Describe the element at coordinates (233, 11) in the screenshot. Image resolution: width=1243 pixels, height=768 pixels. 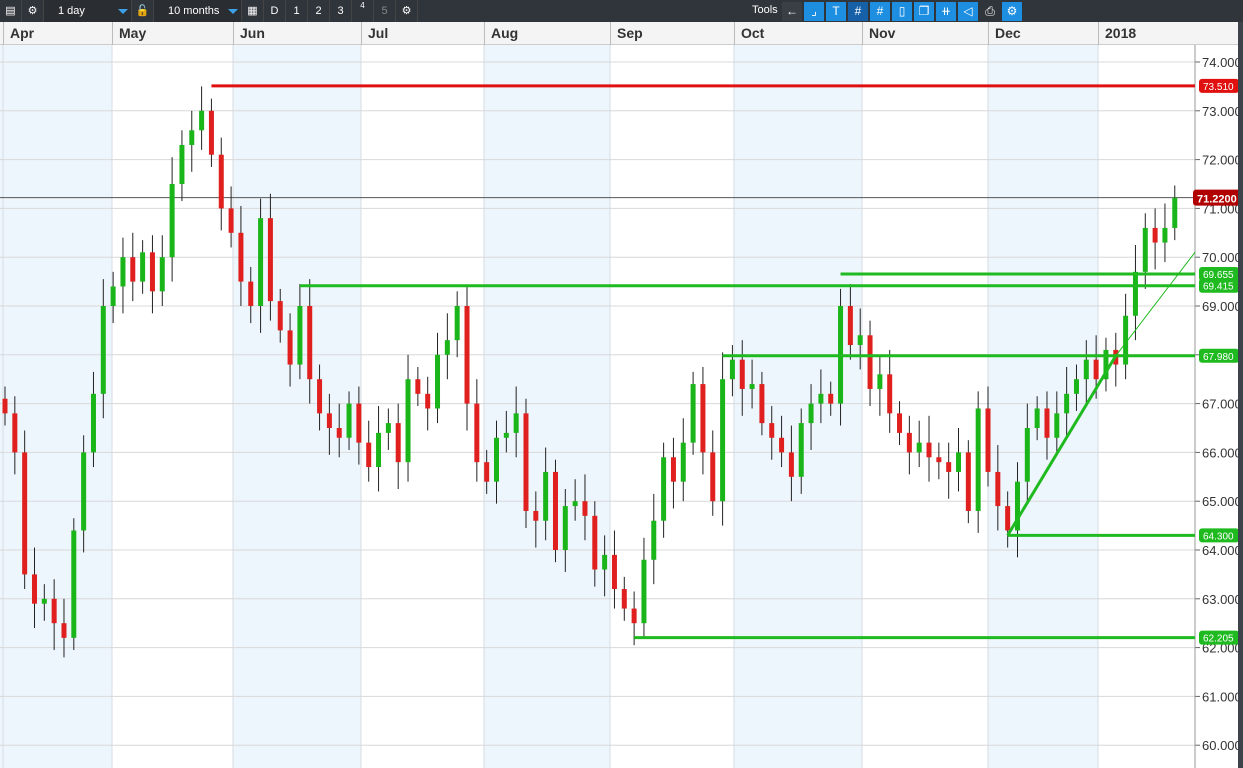
I see `chevron-down-icon` at that location.